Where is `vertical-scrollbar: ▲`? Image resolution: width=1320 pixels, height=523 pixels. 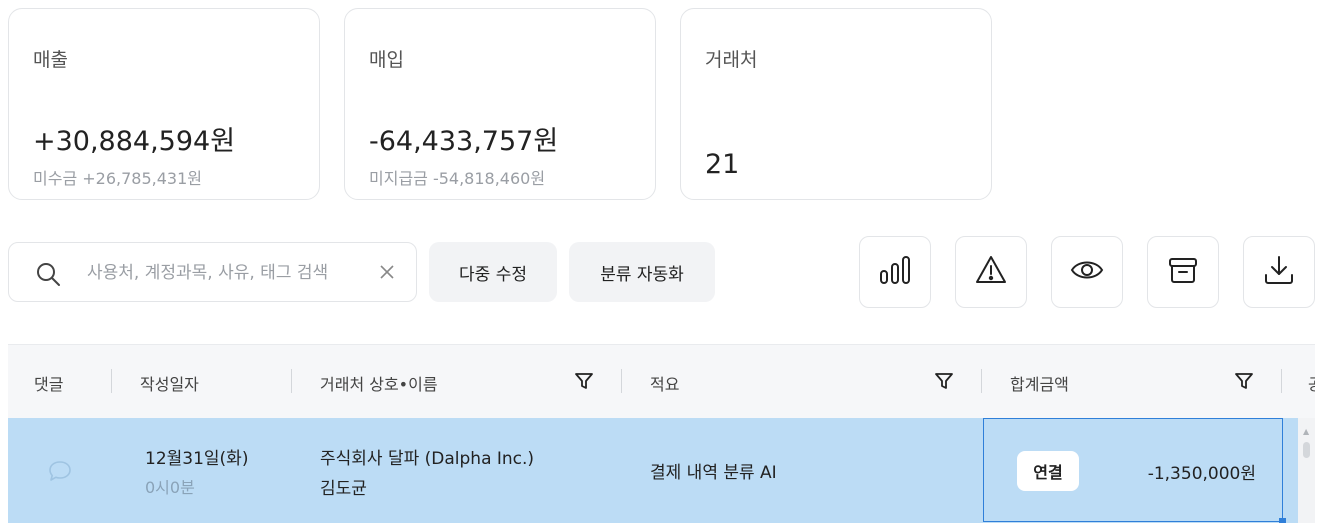 vertical-scrollbar: ▲ is located at coordinates (1306, 470).